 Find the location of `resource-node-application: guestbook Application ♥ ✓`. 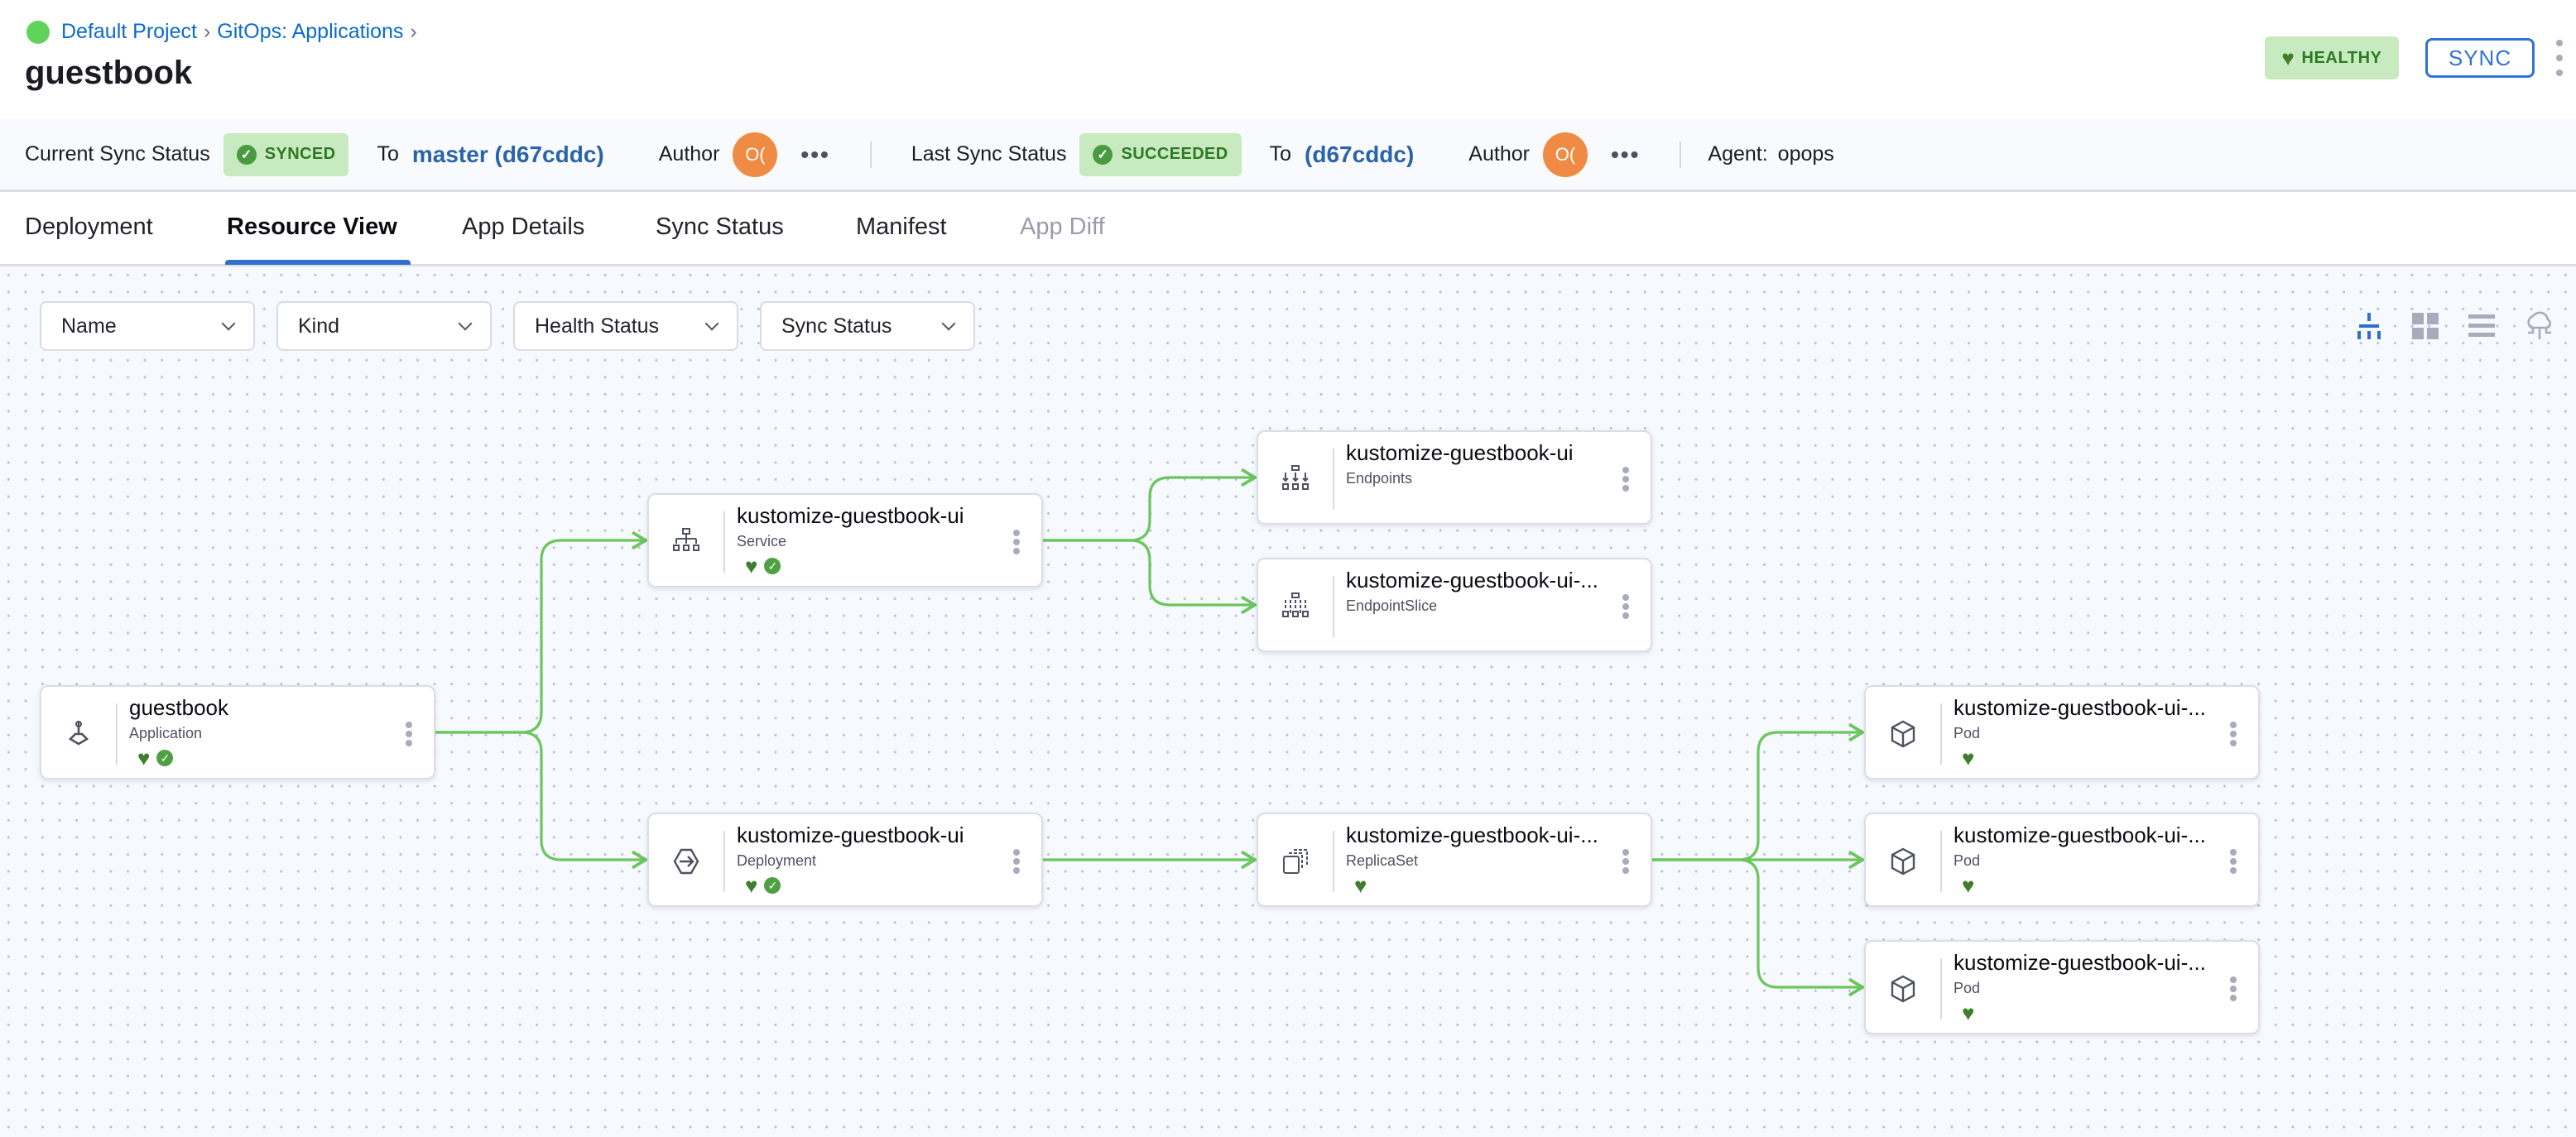

resource-node-application: guestbook Application ♥ ✓ is located at coordinates (237, 732).